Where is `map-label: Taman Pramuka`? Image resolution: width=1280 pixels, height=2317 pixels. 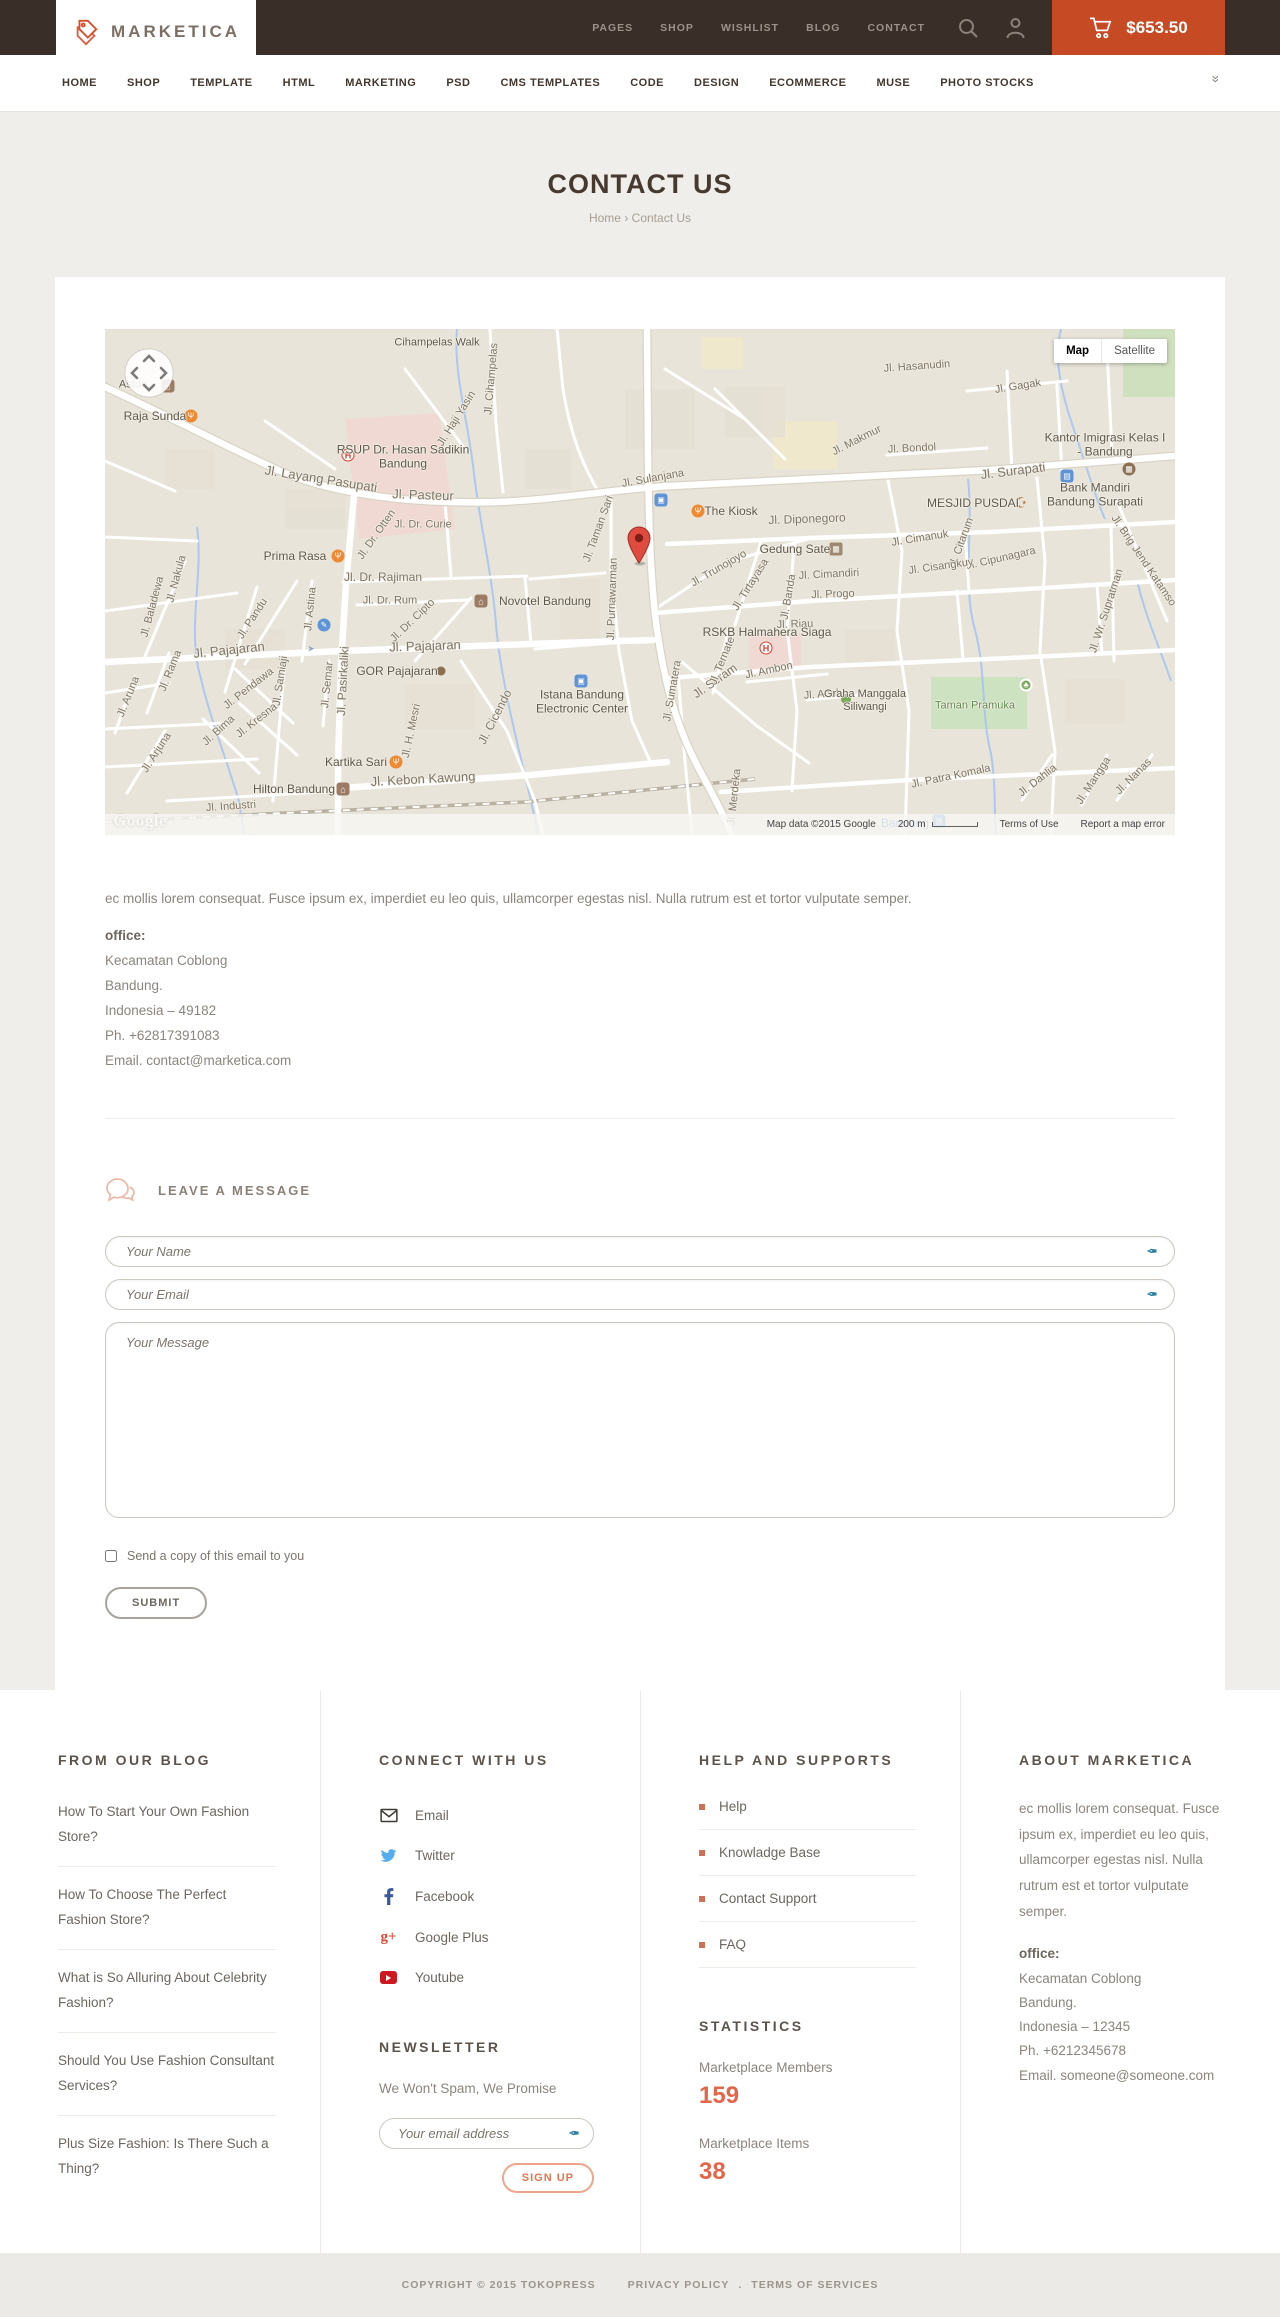 map-label: Taman Pramuka is located at coordinates (975, 705).